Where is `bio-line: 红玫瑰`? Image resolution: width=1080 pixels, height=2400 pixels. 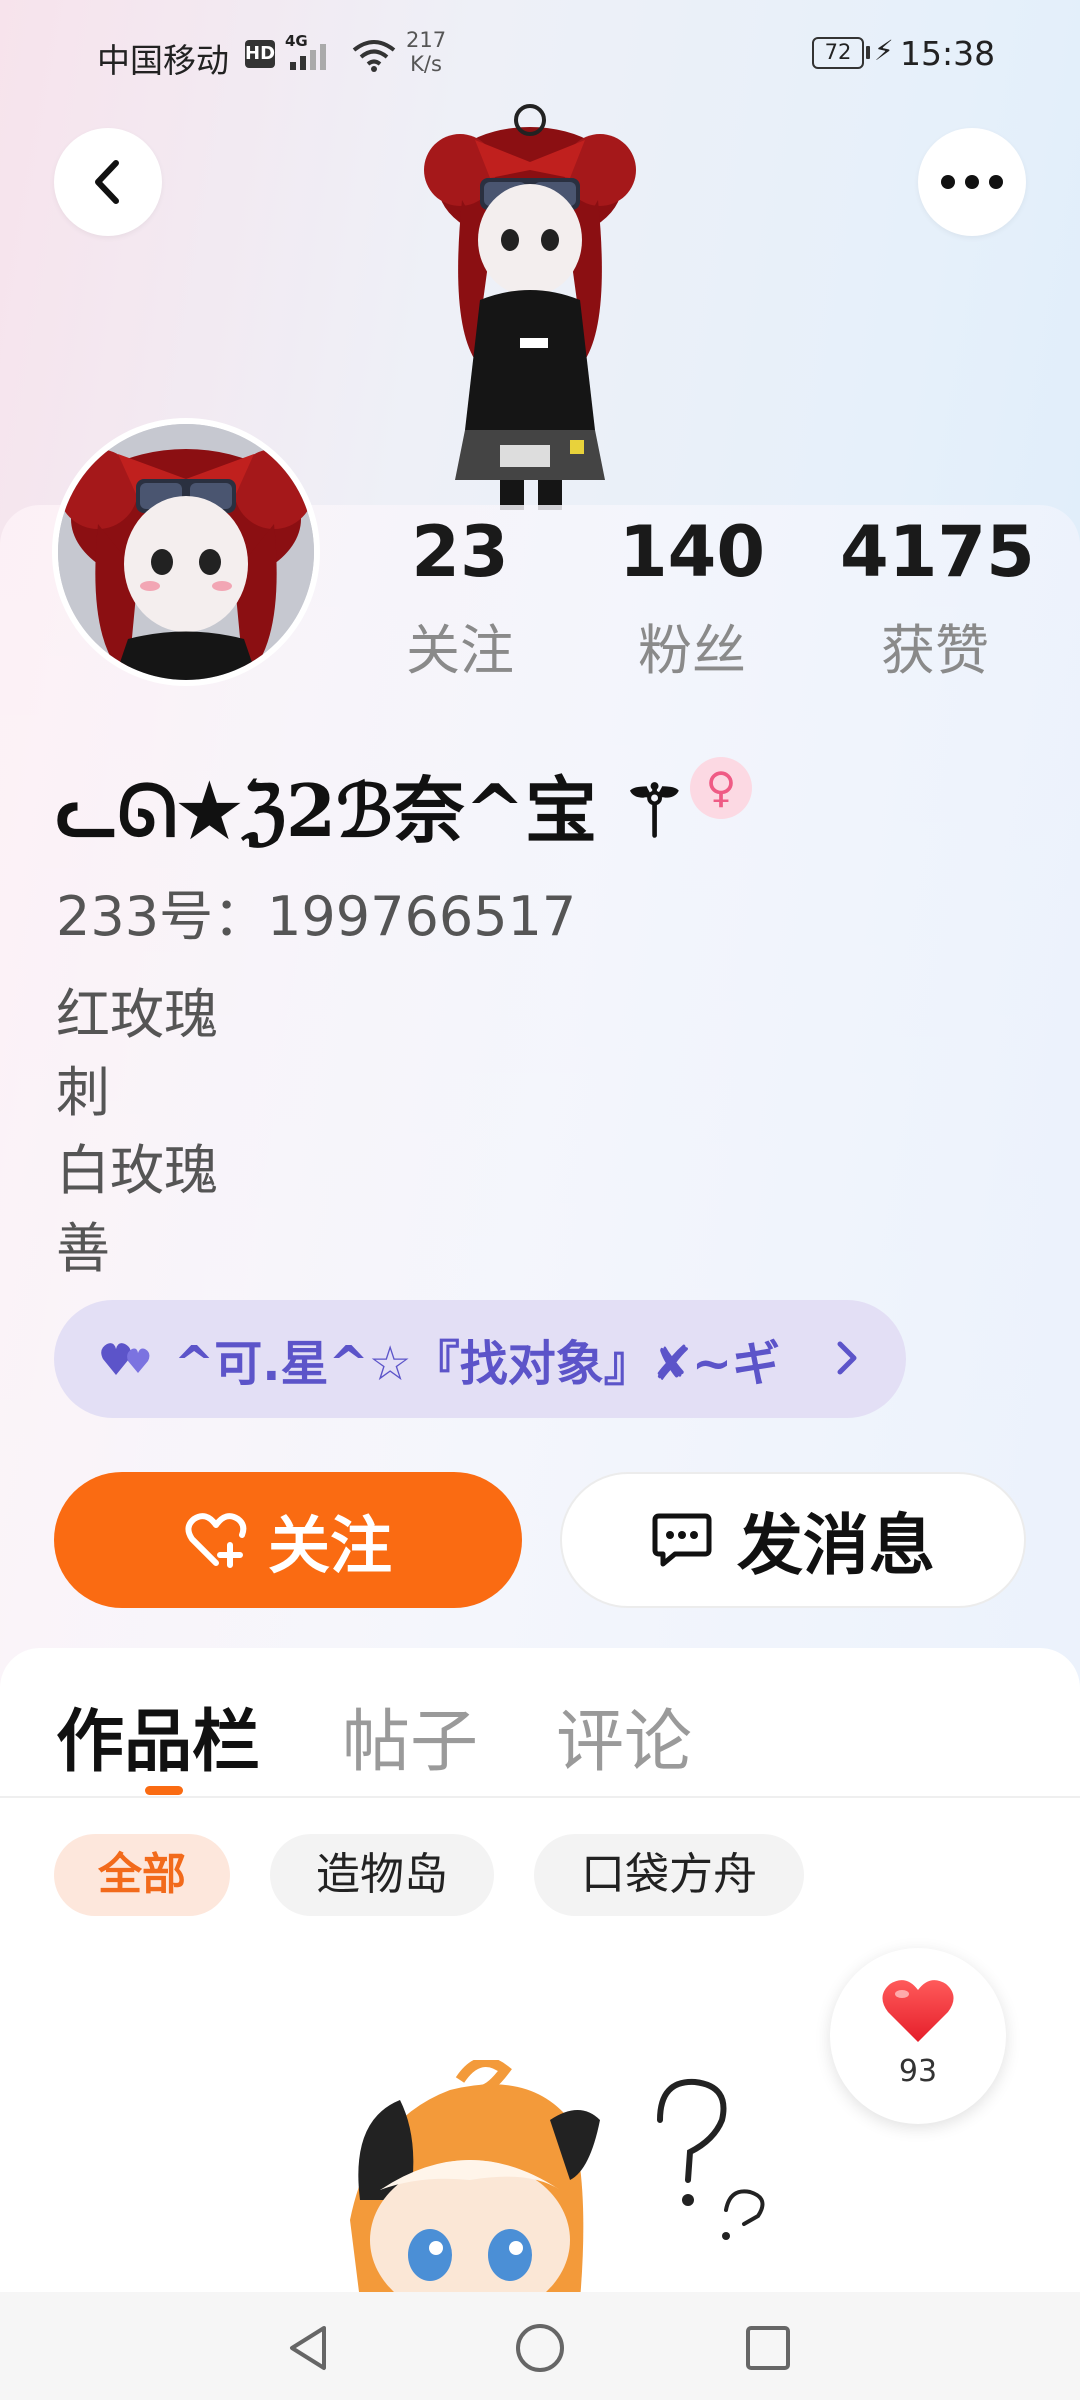 bio-line: 红玫瑰 is located at coordinates (137, 1014).